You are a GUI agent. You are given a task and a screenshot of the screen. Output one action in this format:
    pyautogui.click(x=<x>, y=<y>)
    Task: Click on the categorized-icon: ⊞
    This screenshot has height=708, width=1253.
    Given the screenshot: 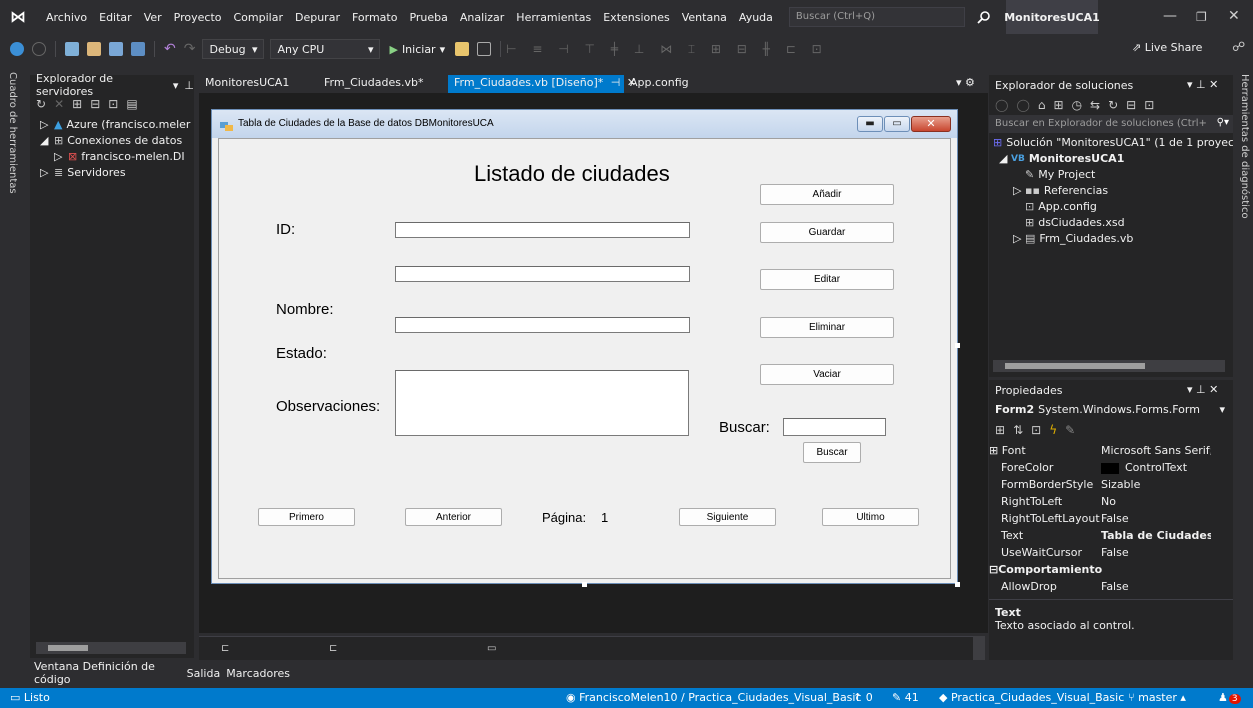 What is the action you would take?
    pyautogui.click(x=1000, y=430)
    